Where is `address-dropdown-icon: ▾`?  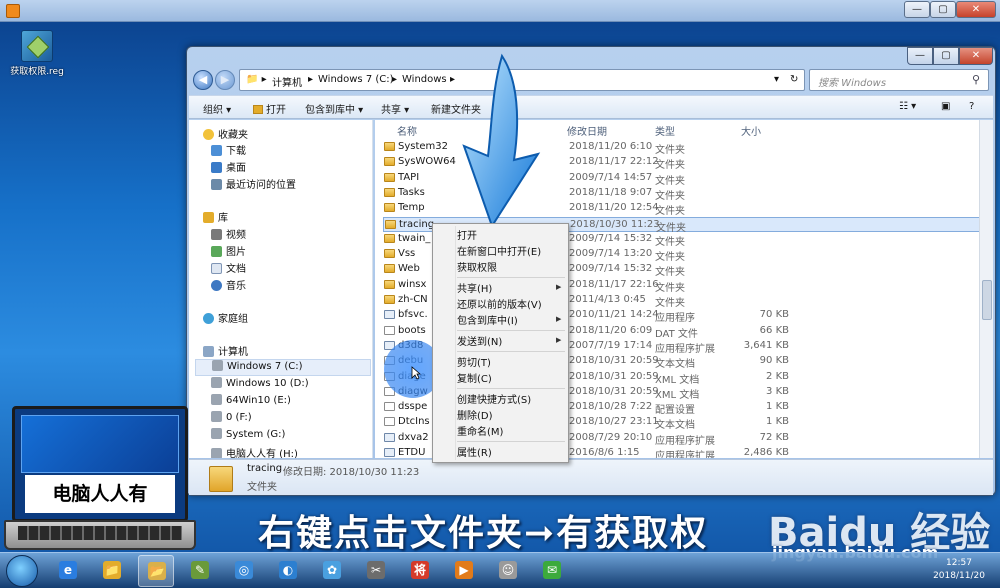 address-dropdown-icon: ▾ is located at coordinates (776, 79).